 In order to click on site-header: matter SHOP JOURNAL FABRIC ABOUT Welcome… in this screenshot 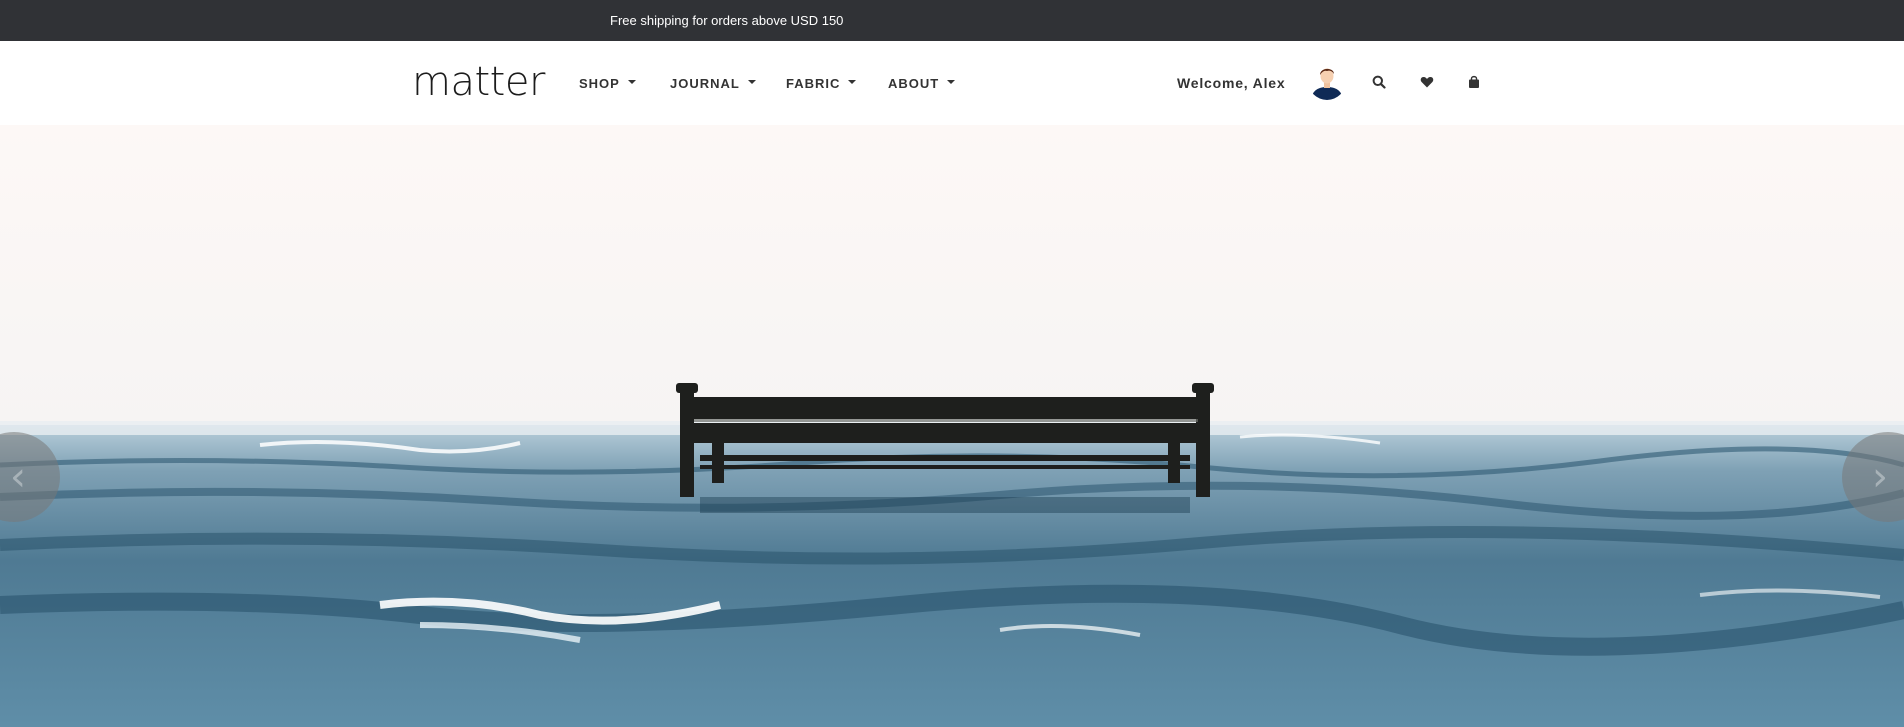, I will do `click(952, 83)`.